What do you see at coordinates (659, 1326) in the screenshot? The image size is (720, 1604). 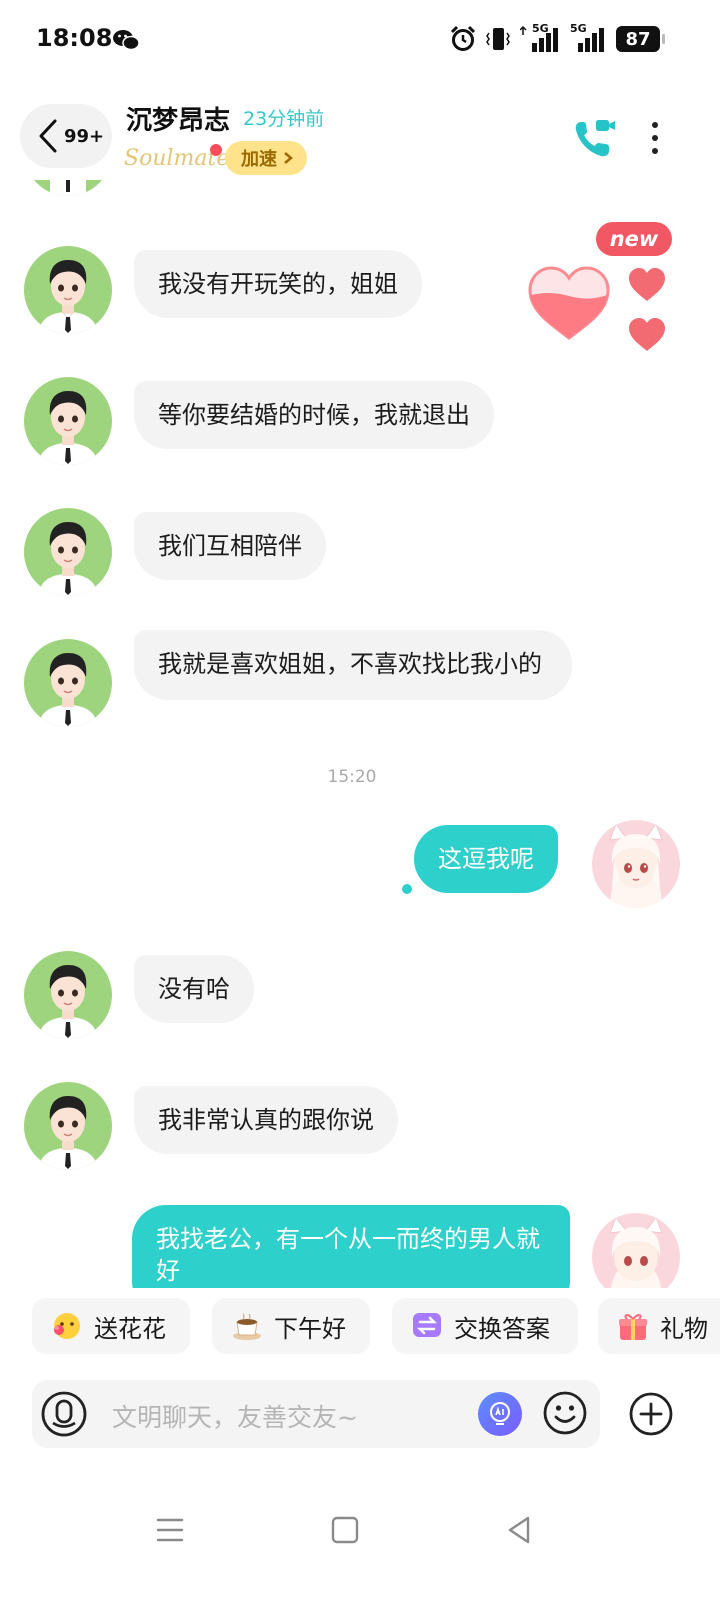 I see `quick-action-gift: 礼物` at bounding box center [659, 1326].